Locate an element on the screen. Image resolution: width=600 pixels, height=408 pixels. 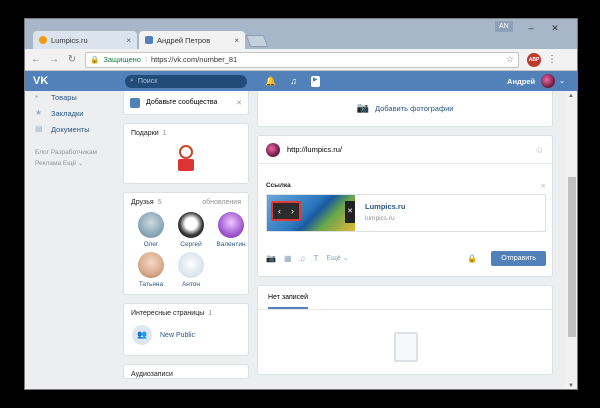
search-input: ⌕ Поиск is located at coordinates (186, 81).